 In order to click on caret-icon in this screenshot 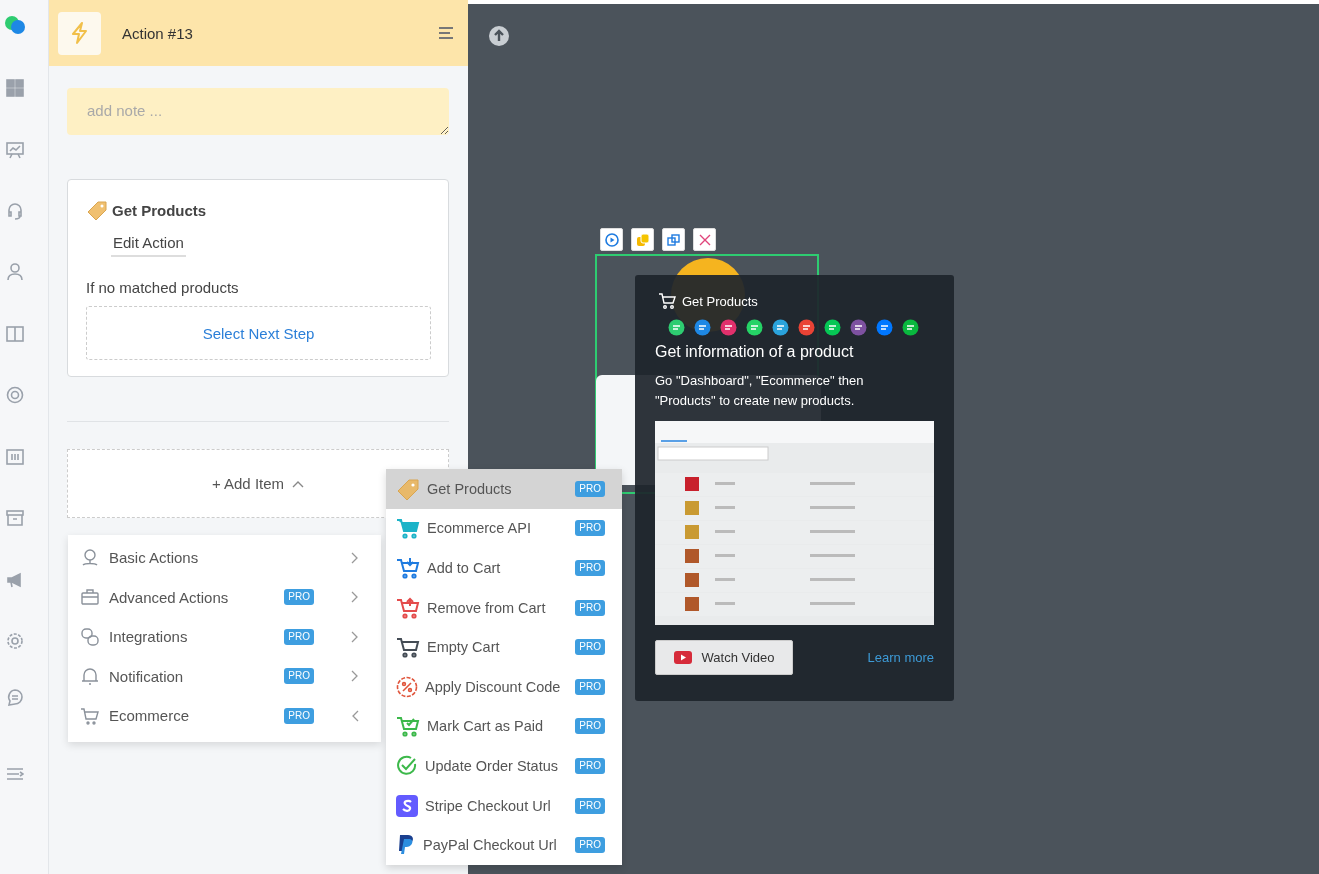, I will do `click(298, 483)`.